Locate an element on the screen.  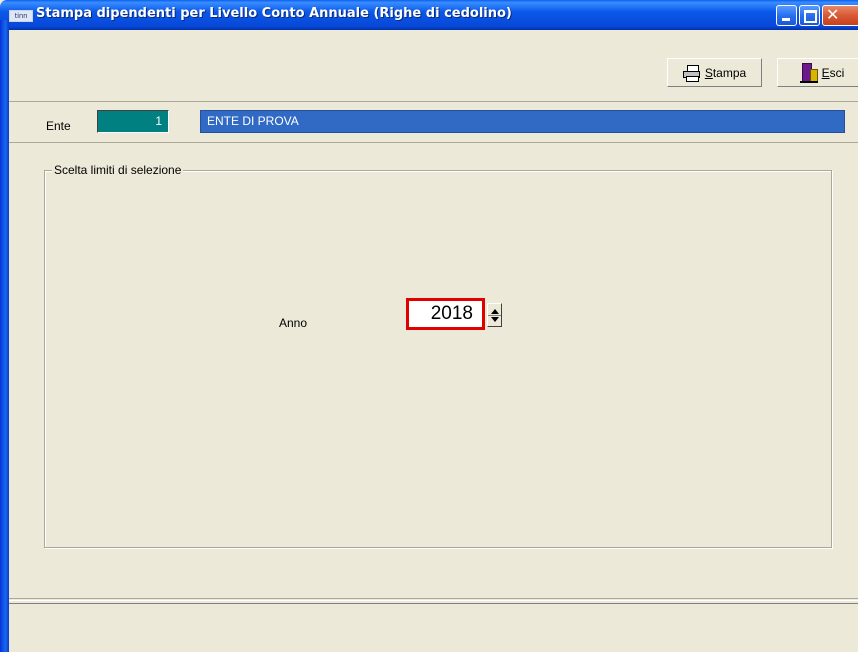
anno-label: Anno is located at coordinates (293, 323).